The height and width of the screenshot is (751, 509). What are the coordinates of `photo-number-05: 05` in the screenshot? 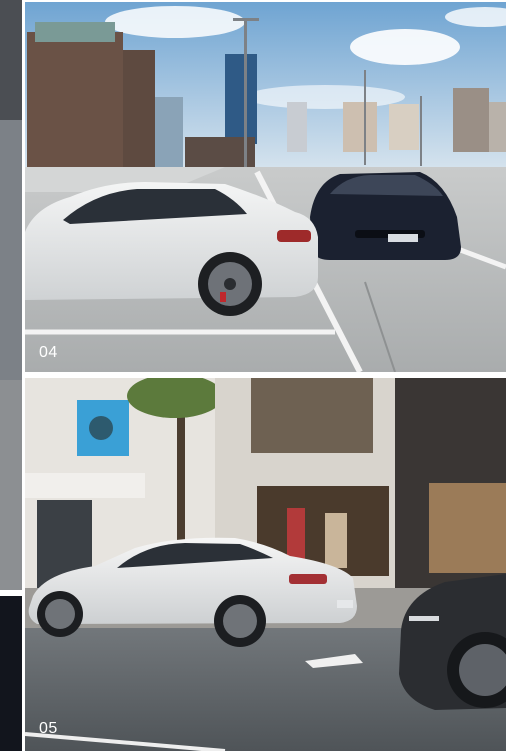 It's located at (48, 728).